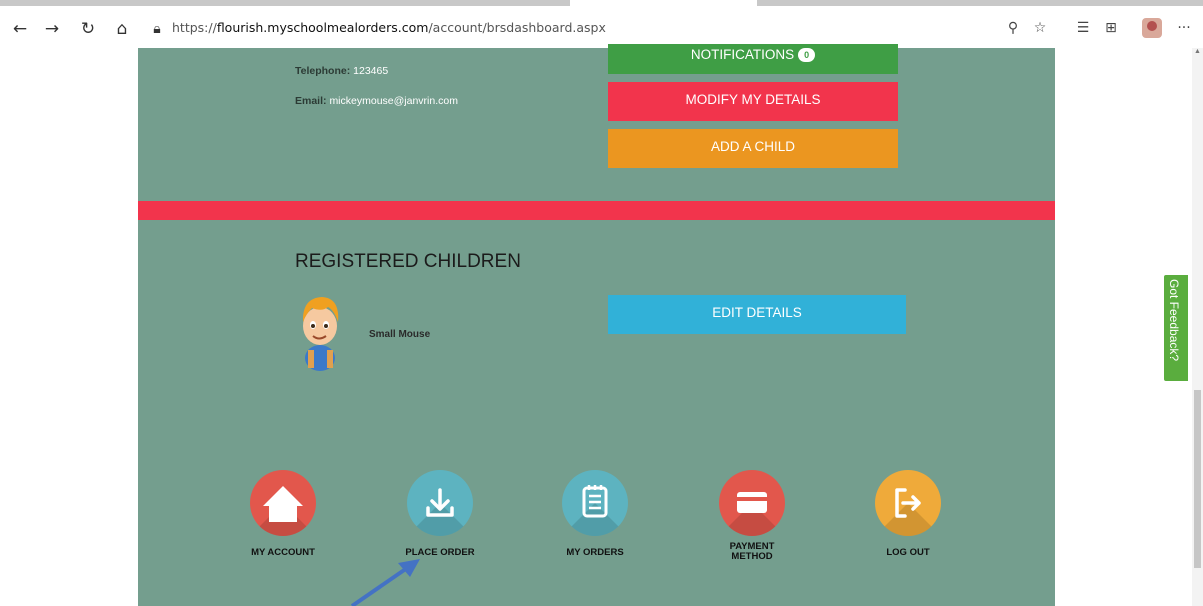 This screenshot has height=606, width=1203. I want to click on url-path: /account/brsdashboard.aspx, so click(517, 27).